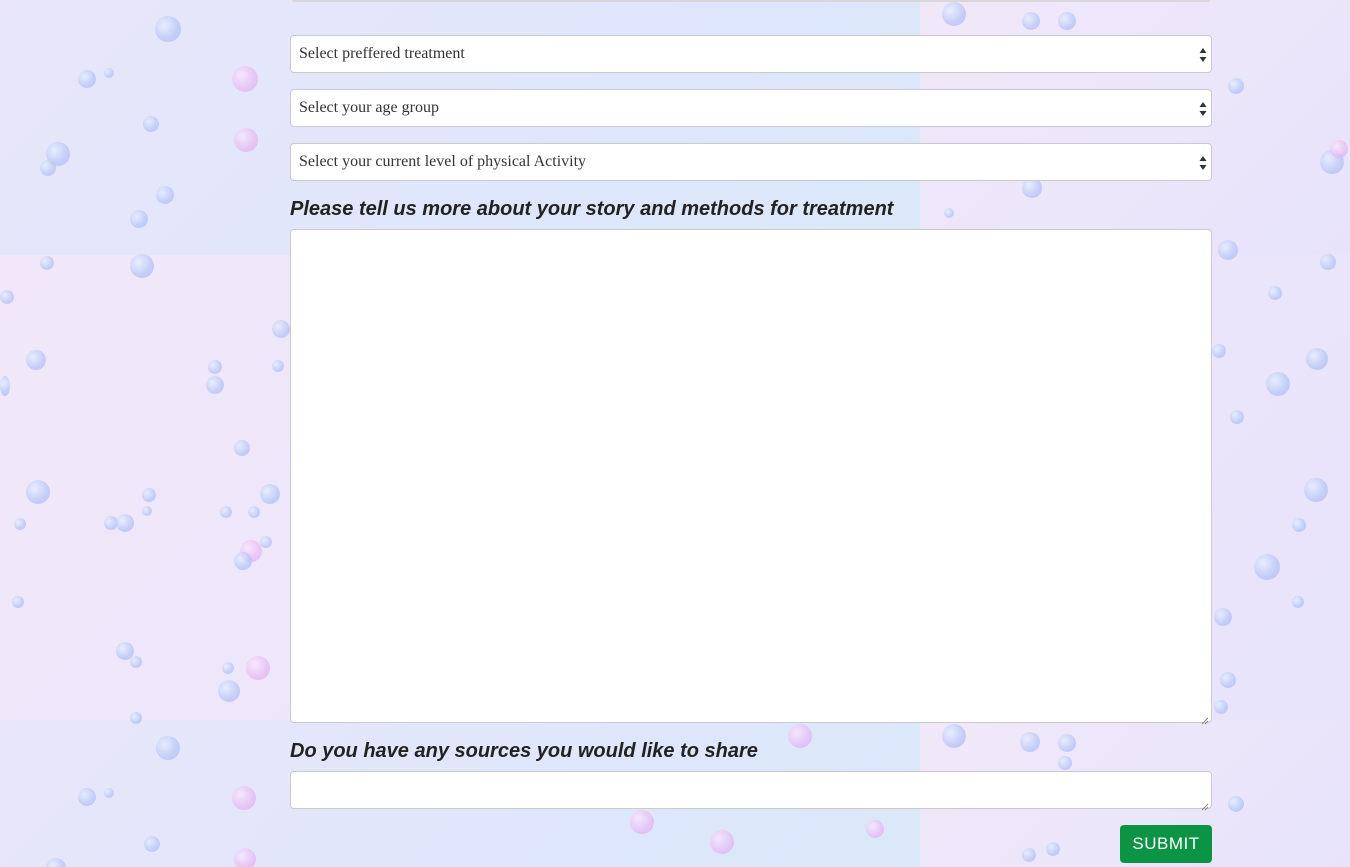 The width and height of the screenshot is (1350, 867). I want to click on treatment-select-value: Select preffered treatment, so click(382, 53).